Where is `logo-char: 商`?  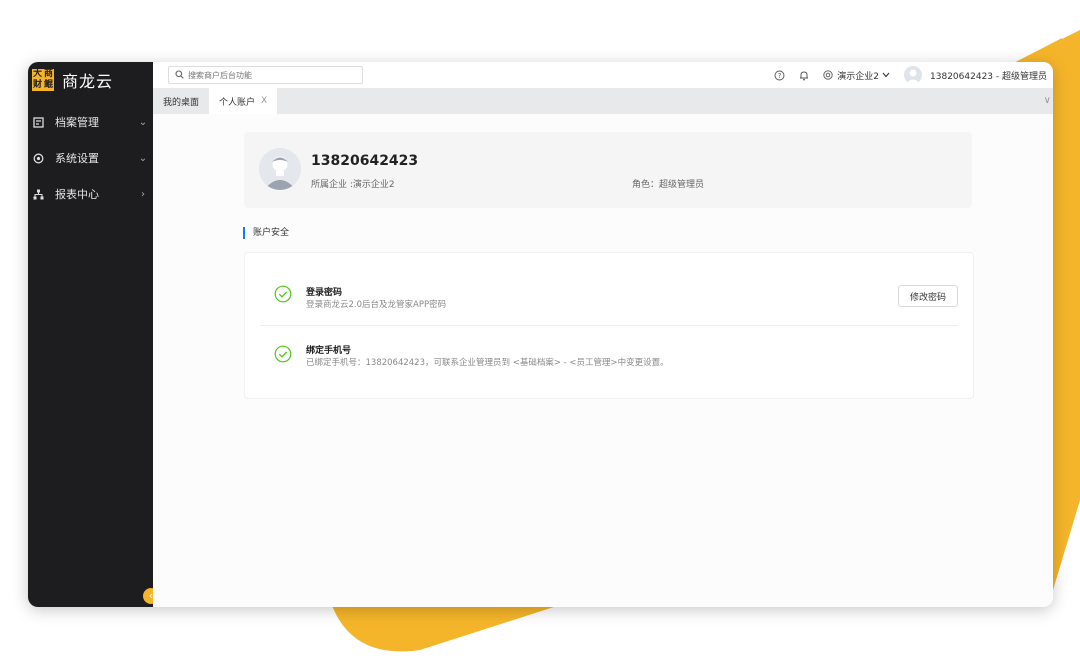
logo-char: 商 is located at coordinates (48, 74).